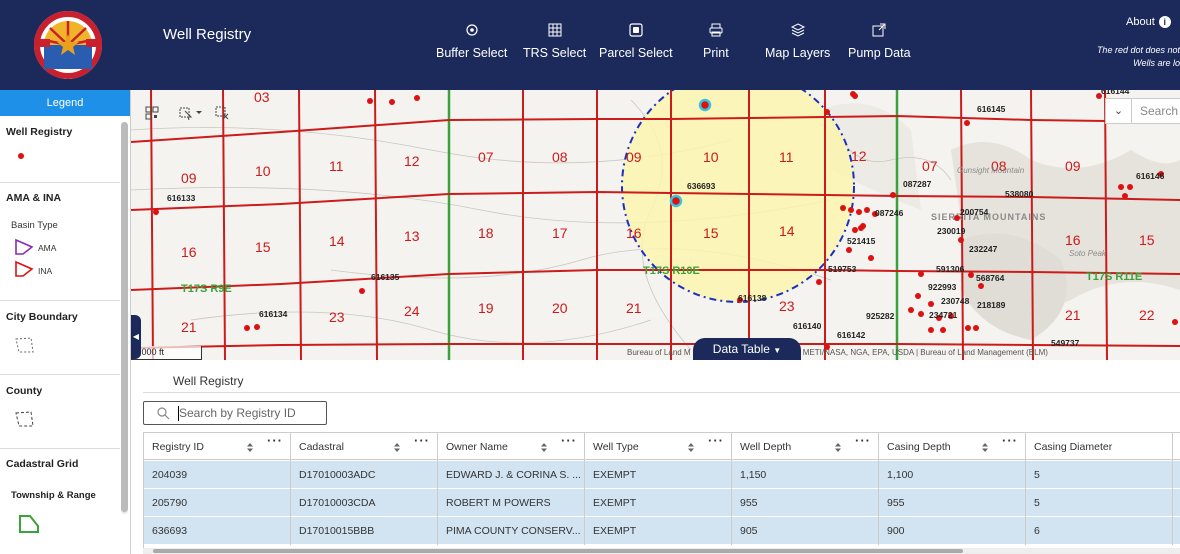 The width and height of the screenshot is (1180, 554). Describe the element at coordinates (152, 113) in the screenshot. I see `qr-select-icon` at that location.